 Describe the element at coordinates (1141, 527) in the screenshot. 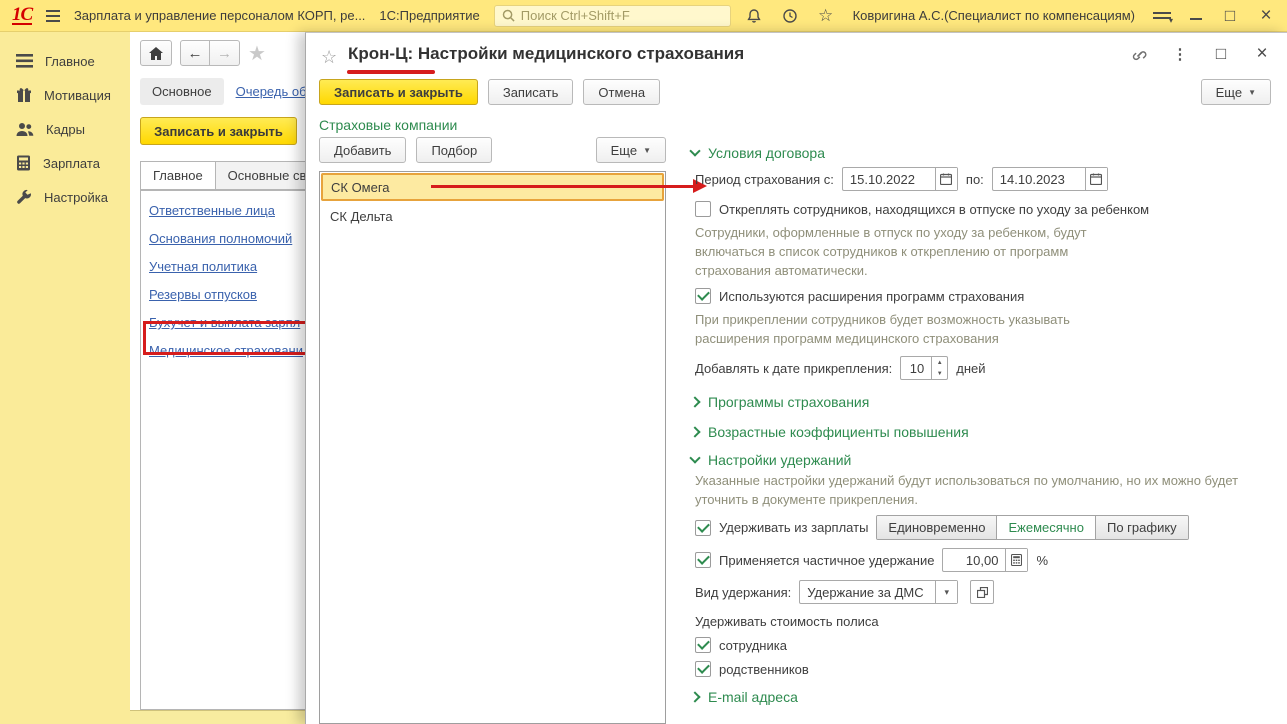

I see `mode-schedule-button: По графику` at that location.